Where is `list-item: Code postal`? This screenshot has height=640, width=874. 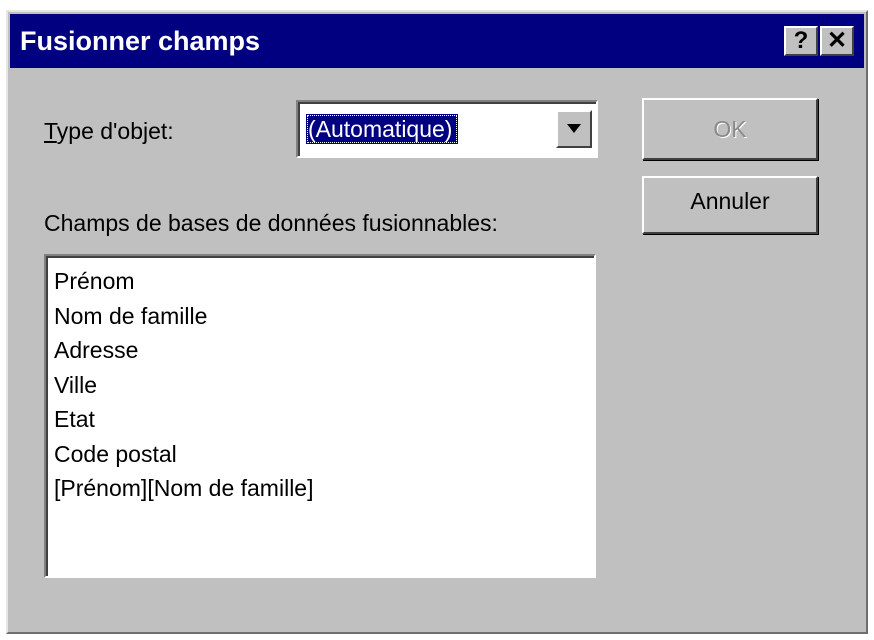
list-item: Code postal is located at coordinates (324, 454).